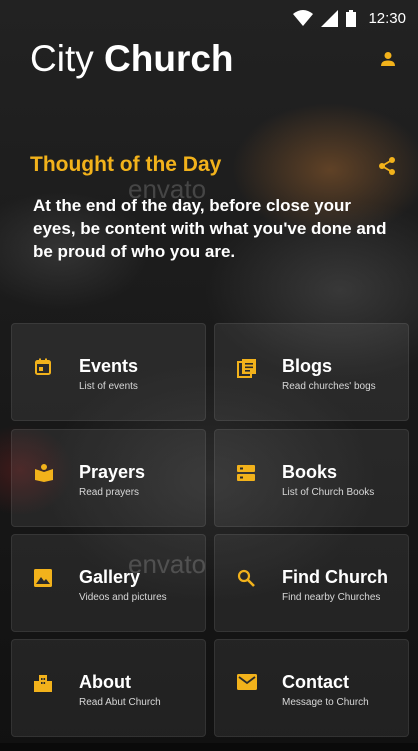 The image size is (418, 751). What do you see at coordinates (307, 366) in the screenshot?
I see `tile-label: Blogs` at bounding box center [307, 366].